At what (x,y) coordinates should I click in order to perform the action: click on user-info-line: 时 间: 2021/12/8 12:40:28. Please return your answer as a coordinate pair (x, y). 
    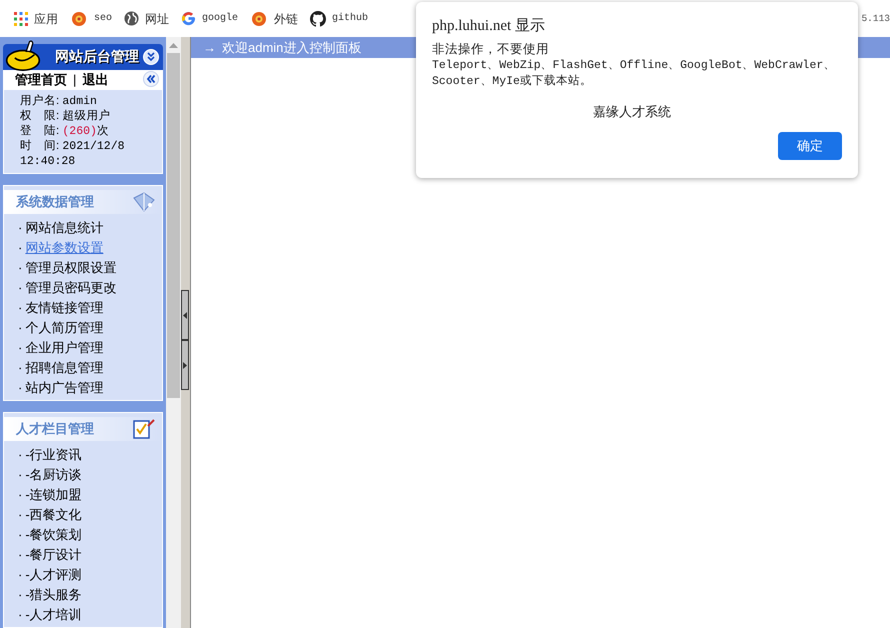
    Looking at the image, I should click on (73, 154).